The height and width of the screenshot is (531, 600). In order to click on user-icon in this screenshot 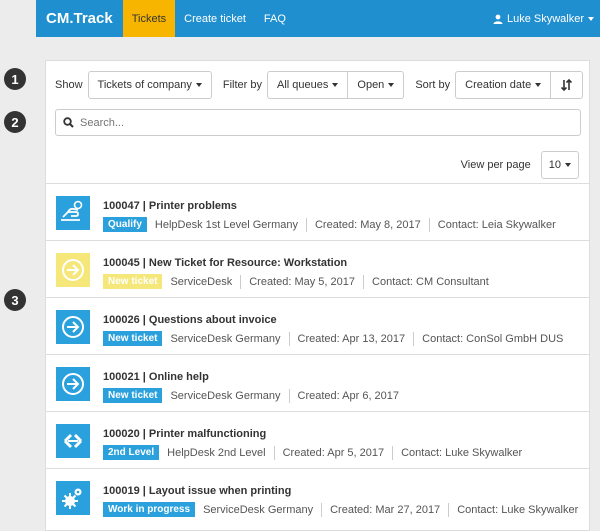, I will do `click(498, 19)`.